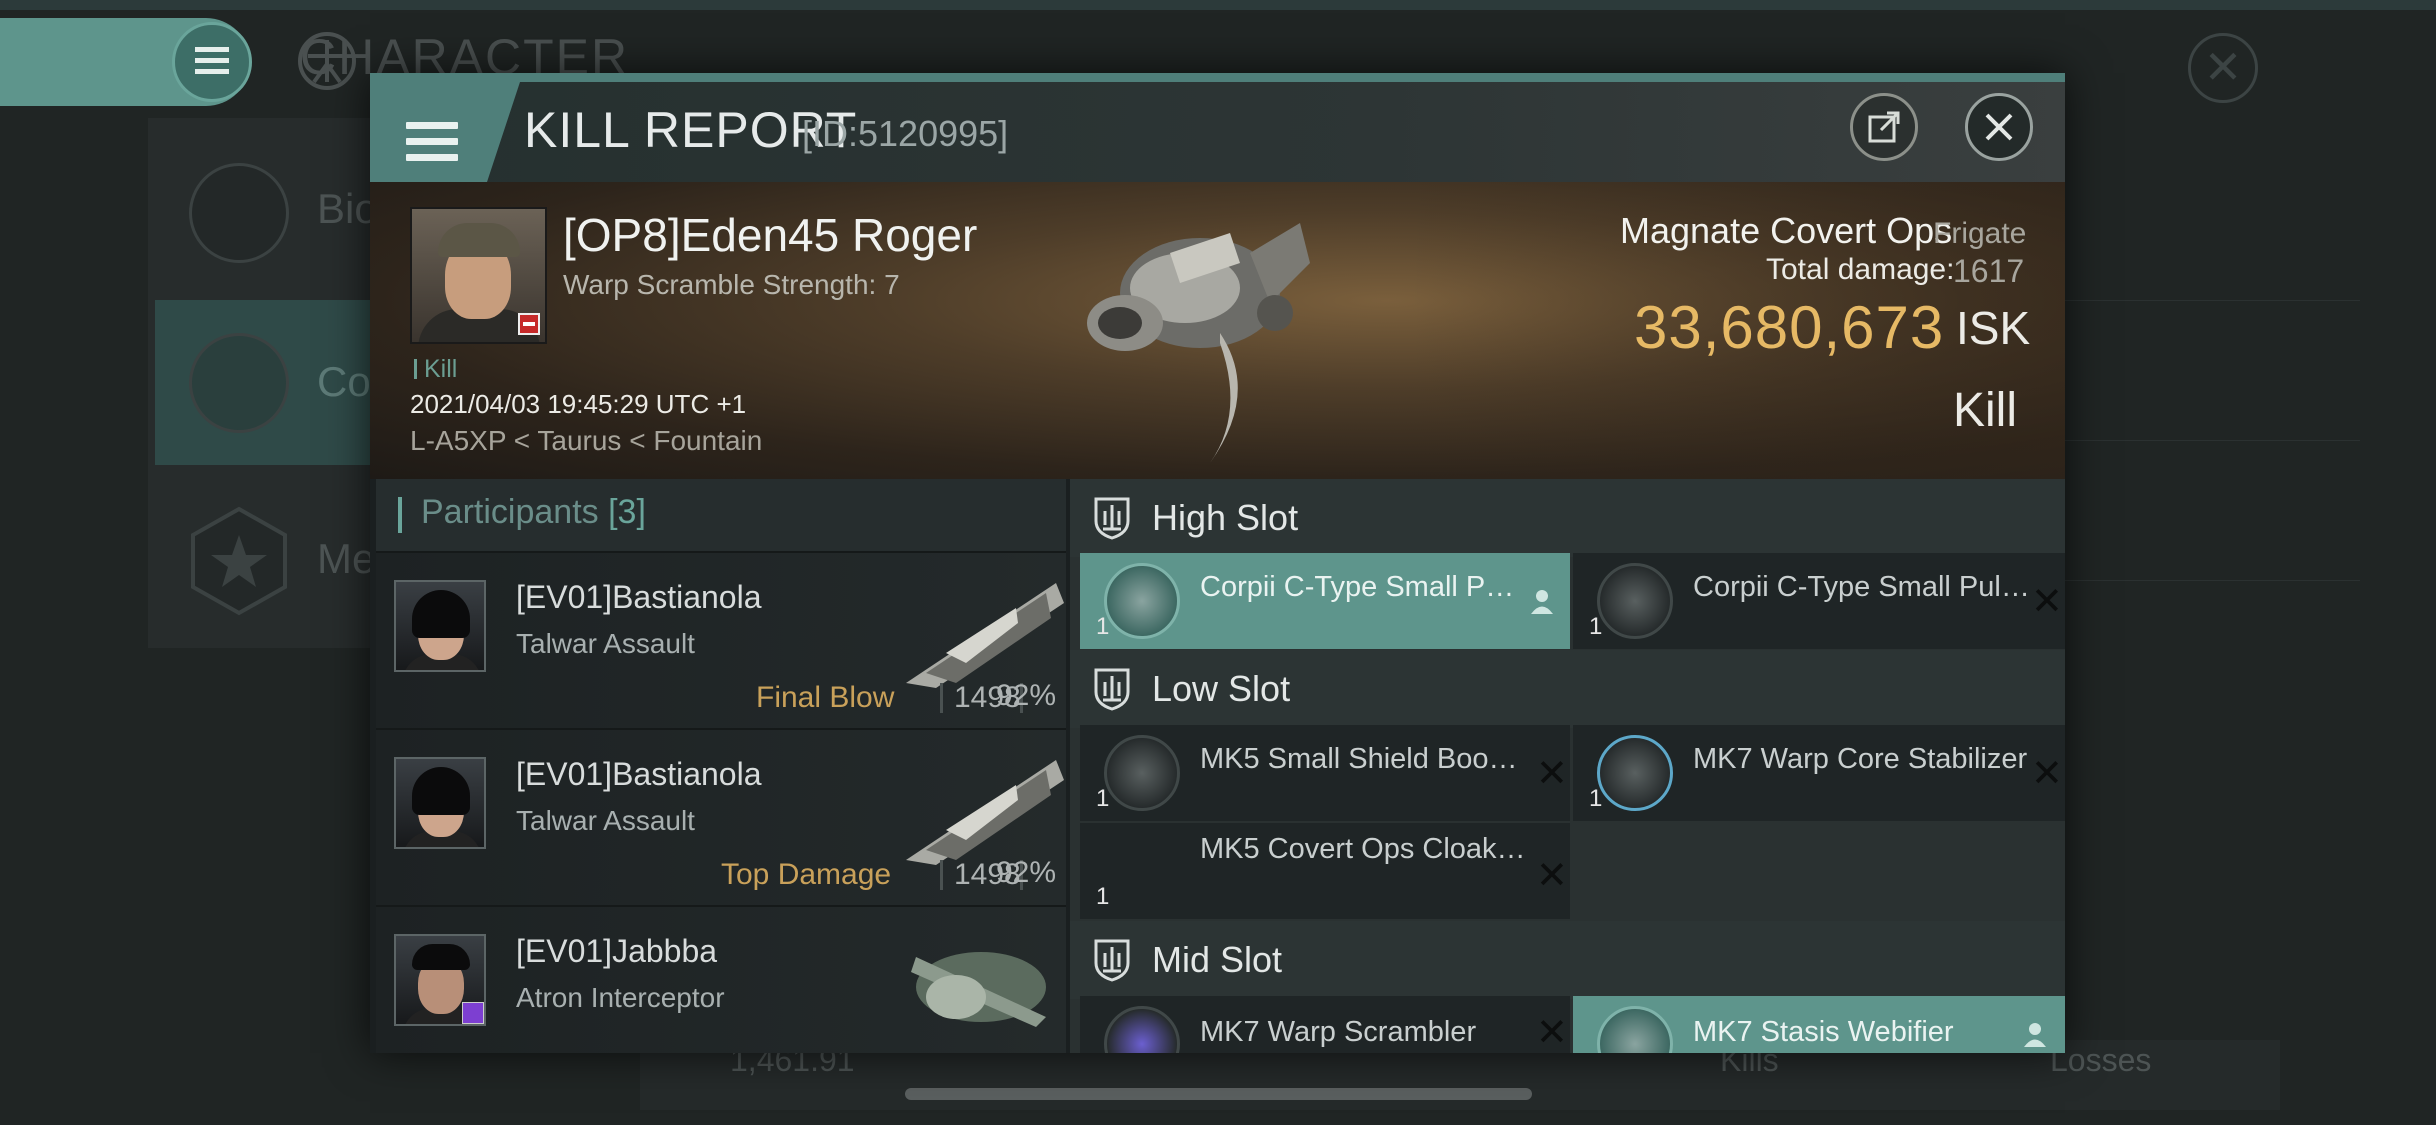  What do you see at coordinates (1338, 1032) in the screenshot?
I see `module-name: MK7 Warp Scrambler` at bounding box center [1338, 1032].